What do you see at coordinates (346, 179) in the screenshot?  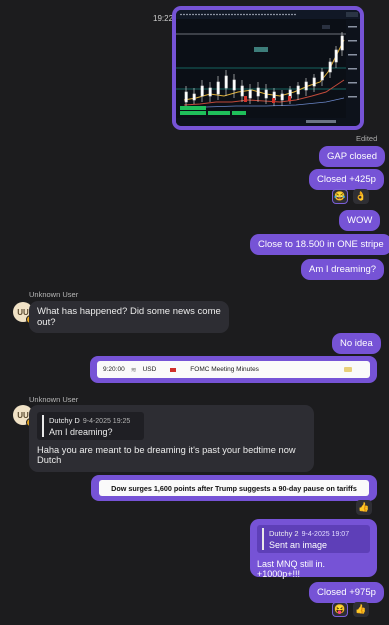 I see `message-bubble-closed-425: Closed +425p` at bounding box center [346, 179].